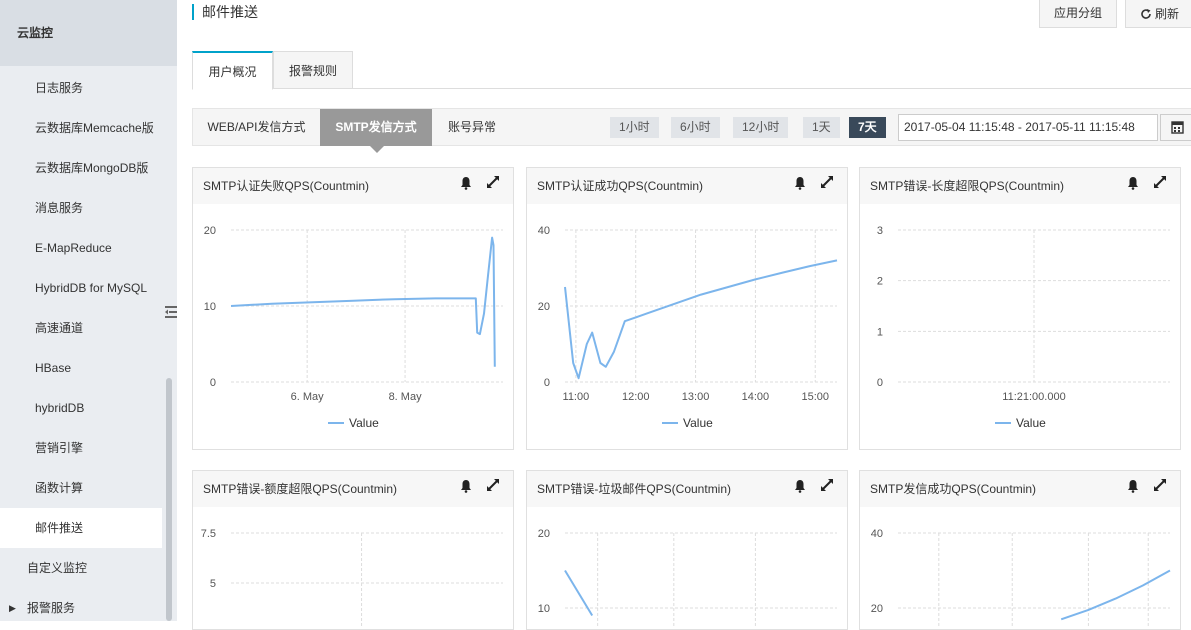 The width and height of the screenshot is (1191, 630). What do you see at coordinates (687, 577) in the screenshot?
I see `chart-plot: 10 20` at bounding box center [687, 577].